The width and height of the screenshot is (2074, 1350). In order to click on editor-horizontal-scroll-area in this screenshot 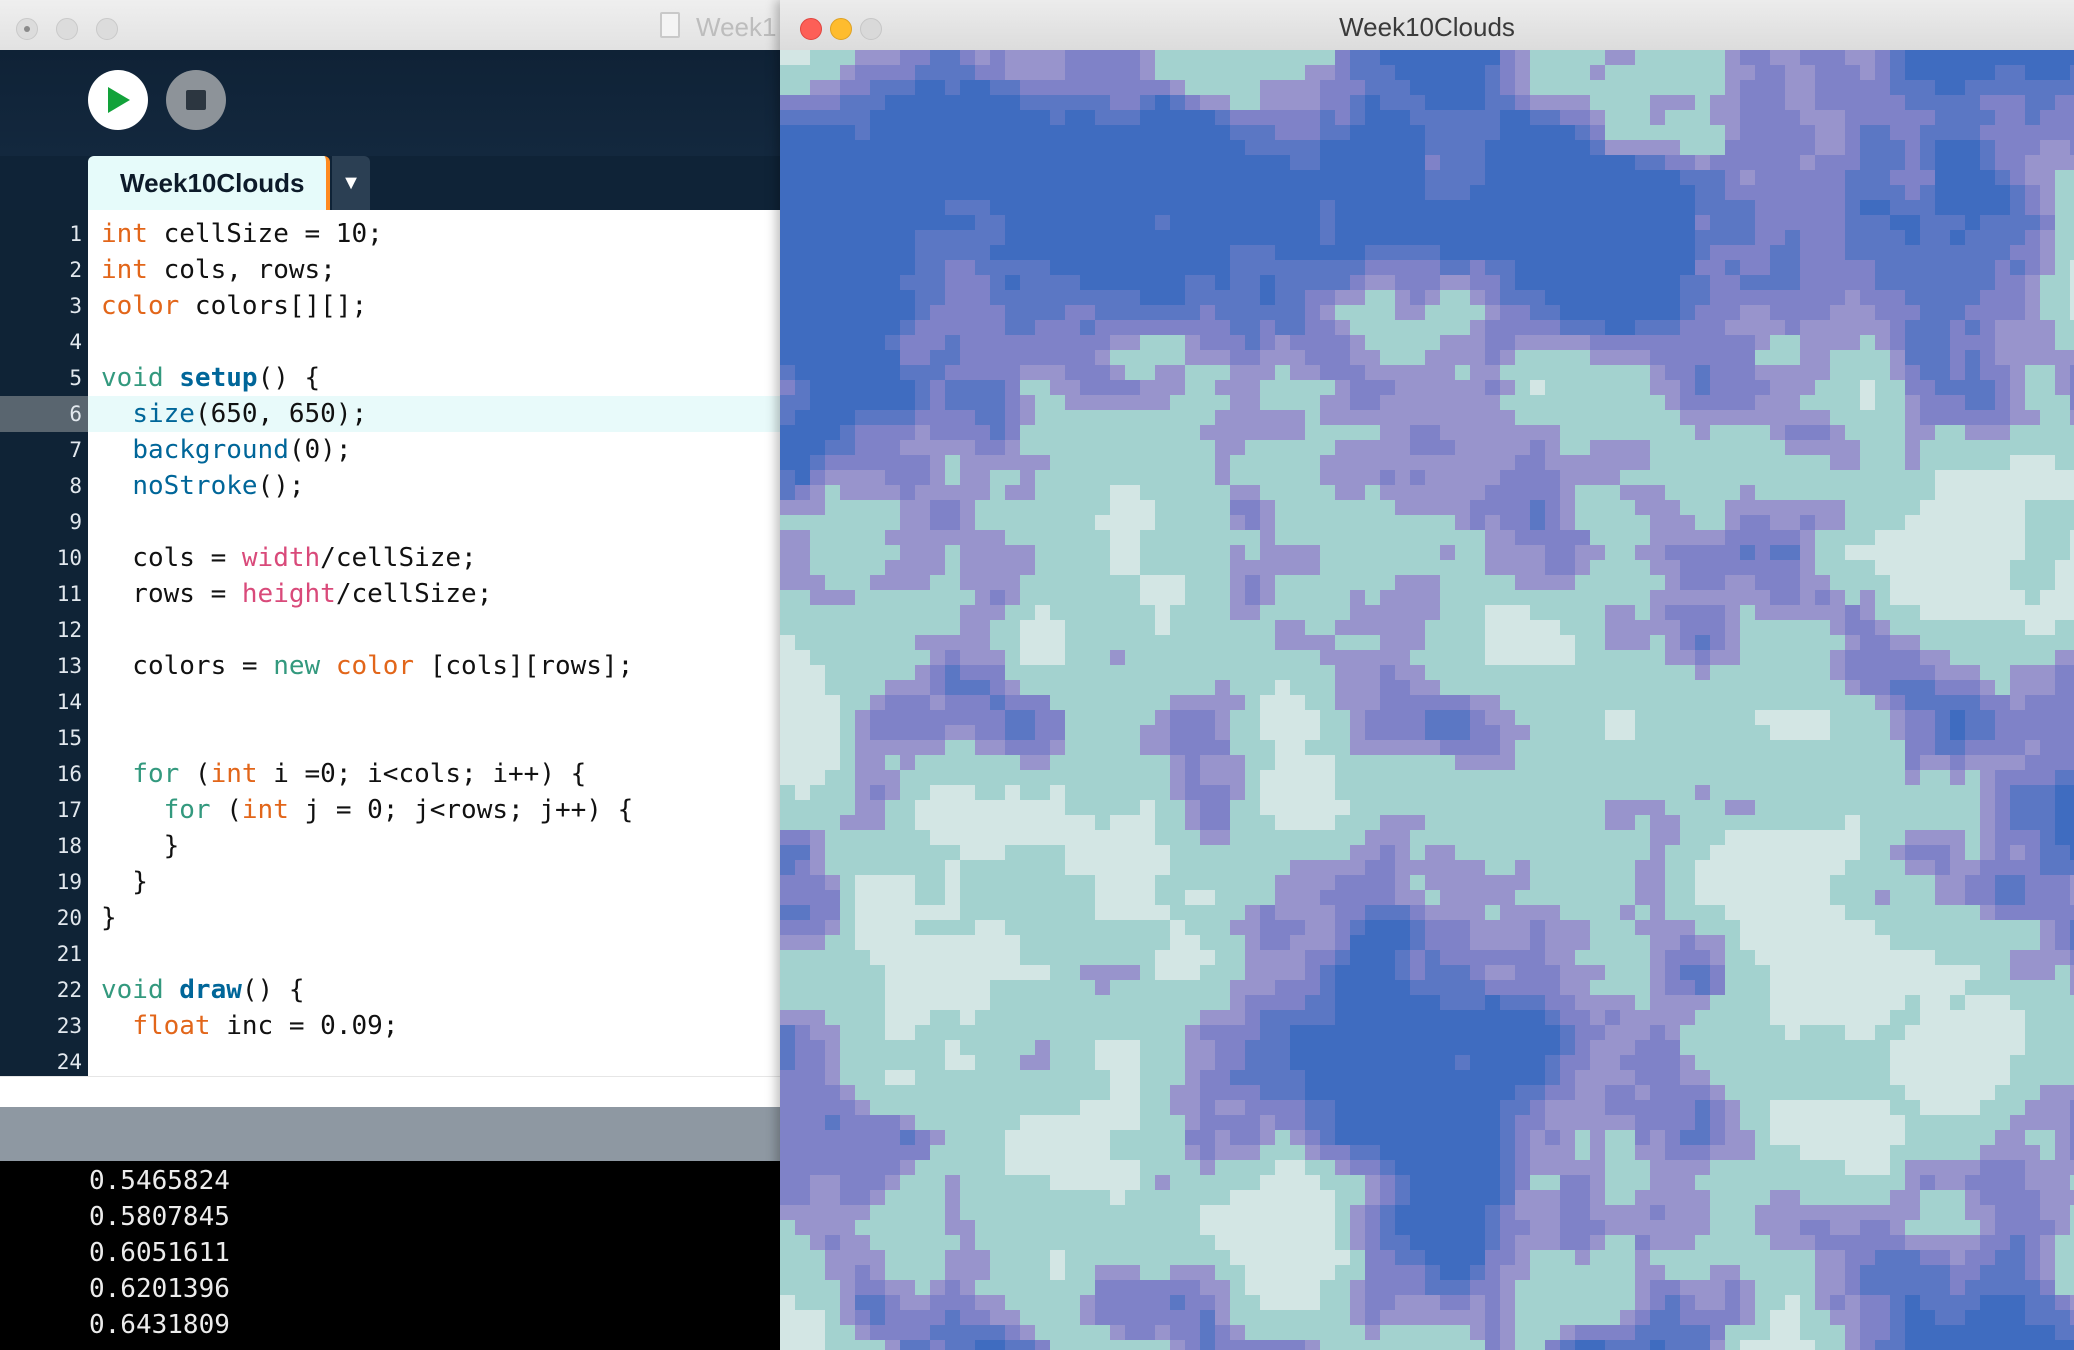, I will do `click(390, 1091)`.